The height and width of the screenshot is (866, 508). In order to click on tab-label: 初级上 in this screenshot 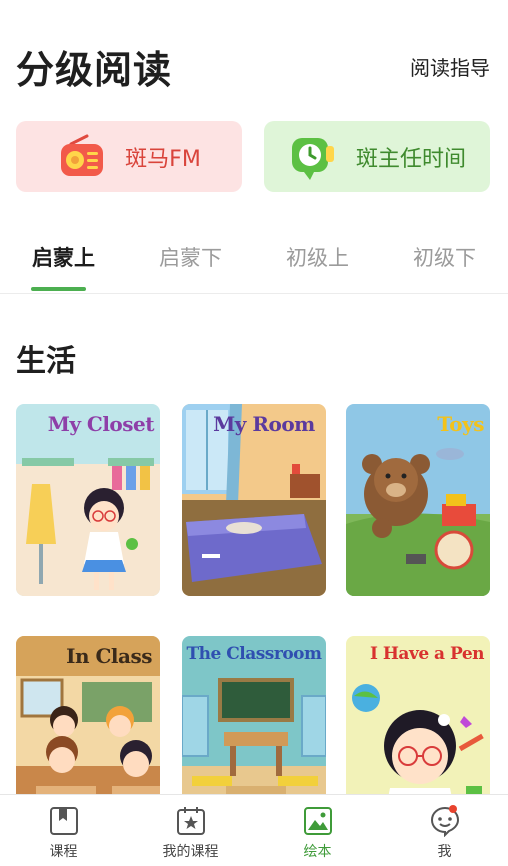, I will do `click(317, 258)`.